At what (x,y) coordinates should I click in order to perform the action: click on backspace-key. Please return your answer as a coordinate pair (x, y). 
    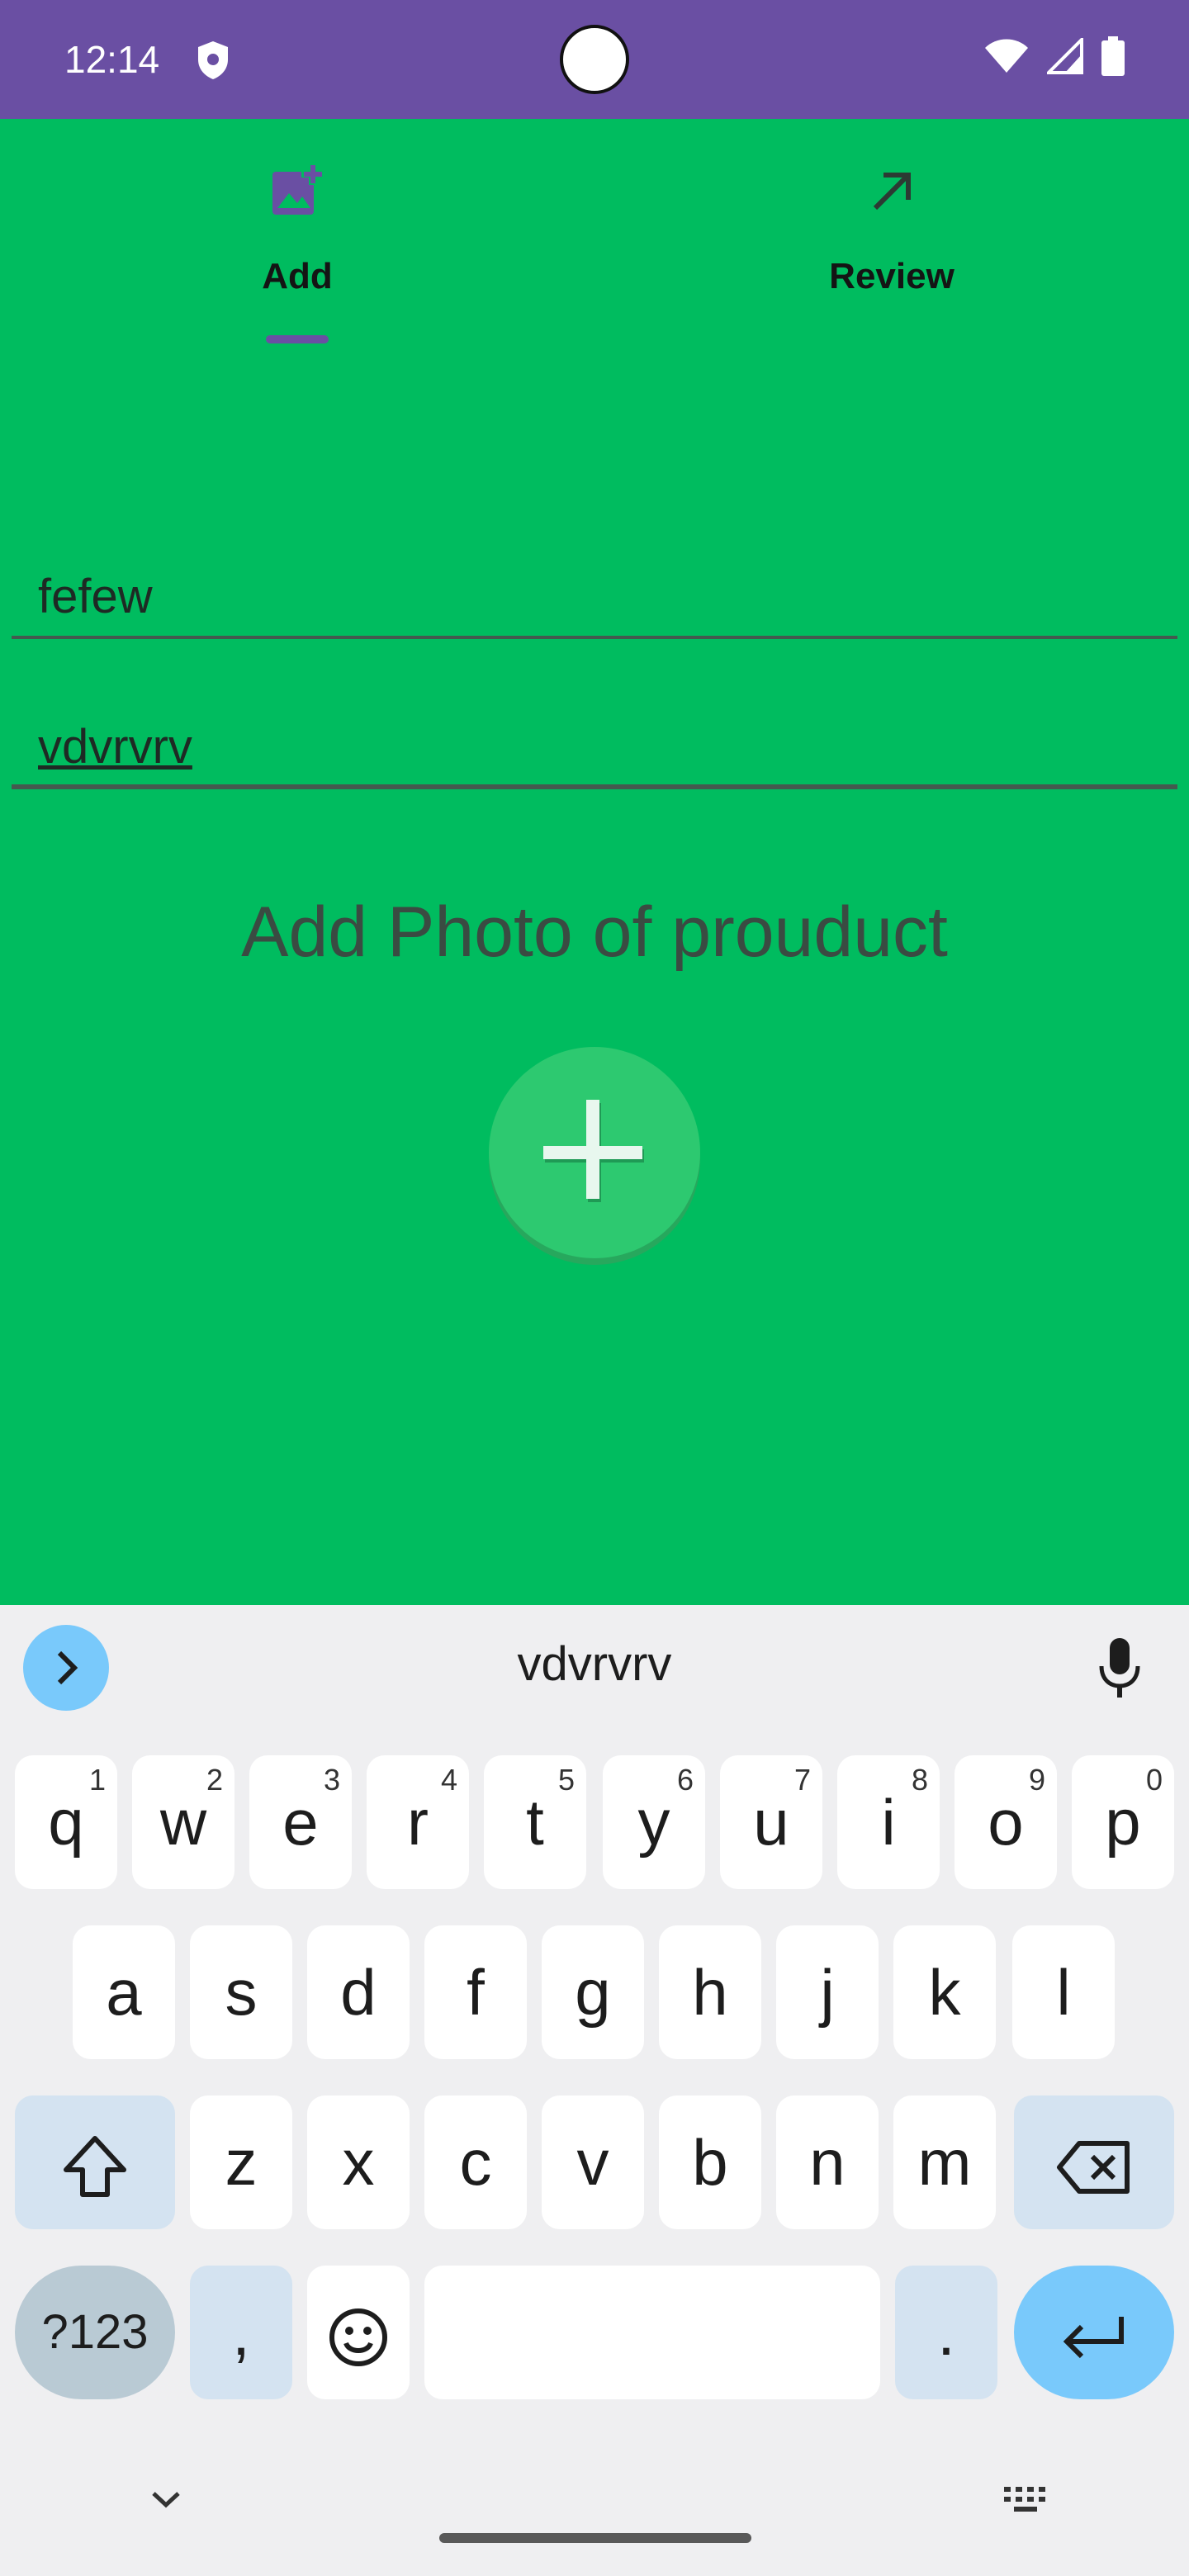
    Looking at the image, I should click on (1094, 2162).